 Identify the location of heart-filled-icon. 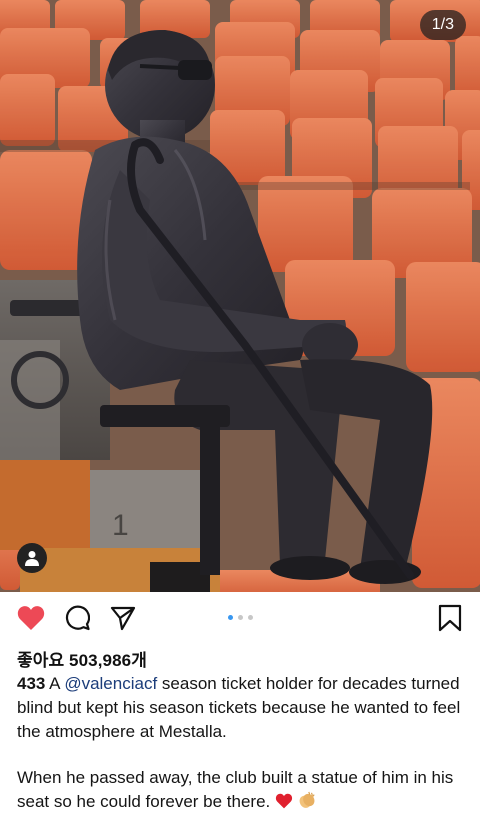
(31, 618).